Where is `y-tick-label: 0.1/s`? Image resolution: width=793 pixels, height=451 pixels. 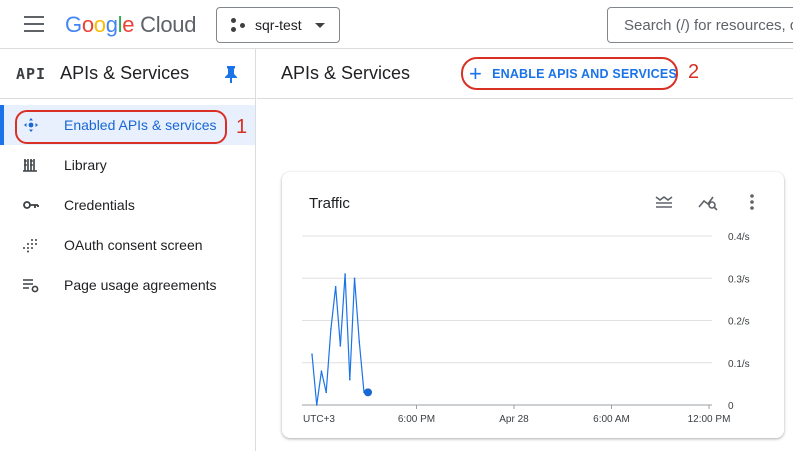
y-tick-label: 0.1/s is located at coordinates (739, 364).